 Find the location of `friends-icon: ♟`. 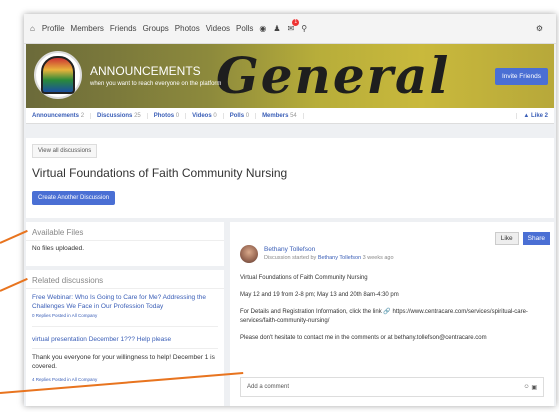

friends-icon: ♟ is located at coordinates (276, 28).